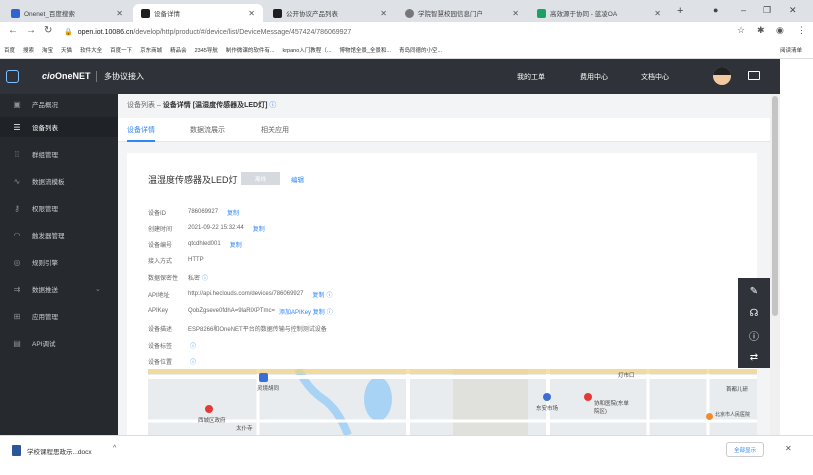 The width and height of the screenshot is (813, 475). Describe the element at coordinates (59, 451) in the screenshot. I see `download-file-name: 学校课程思政示...docx` at that location.